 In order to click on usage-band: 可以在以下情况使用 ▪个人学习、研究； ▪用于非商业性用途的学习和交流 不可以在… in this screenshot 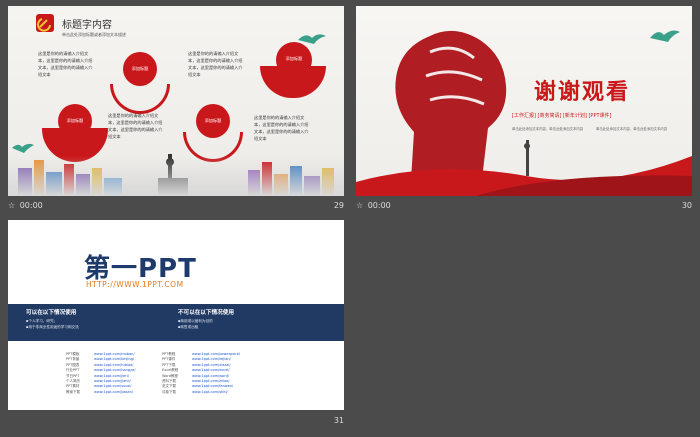, I will do `click(176, 322)`.